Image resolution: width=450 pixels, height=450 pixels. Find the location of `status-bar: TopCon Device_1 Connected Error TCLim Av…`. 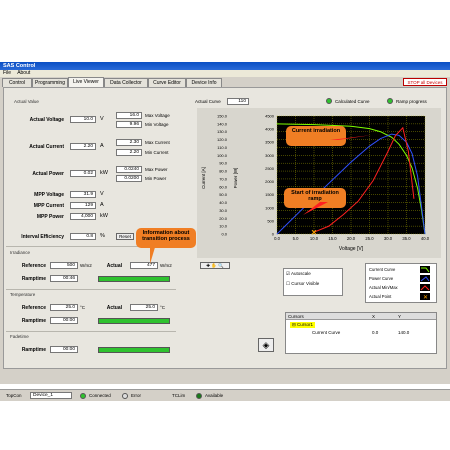

status-bar: TopCon Device_1 Connected Error TCLim Av… is located at coordinates (225, 395).